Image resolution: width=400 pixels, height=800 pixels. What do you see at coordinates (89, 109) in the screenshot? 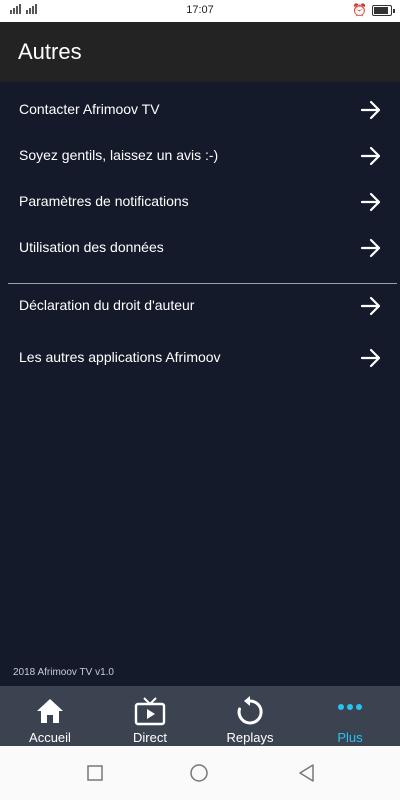
I see `menu-item-label: Contacter Afrimoov TV` at bounding box center [89, 109].